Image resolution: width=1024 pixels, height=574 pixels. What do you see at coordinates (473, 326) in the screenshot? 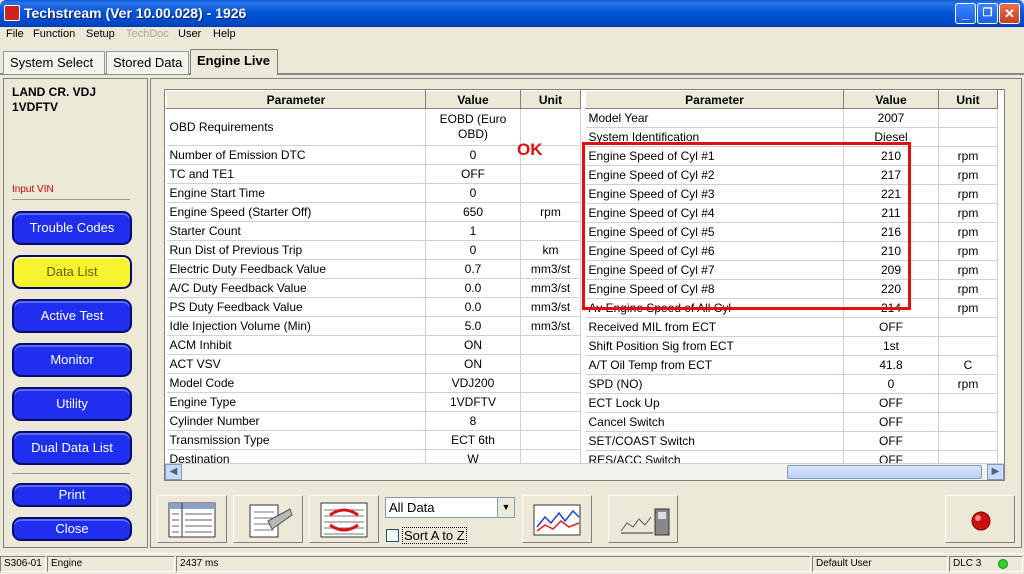
I see `value-cell: 5.0` at bounding box center [473, 326].